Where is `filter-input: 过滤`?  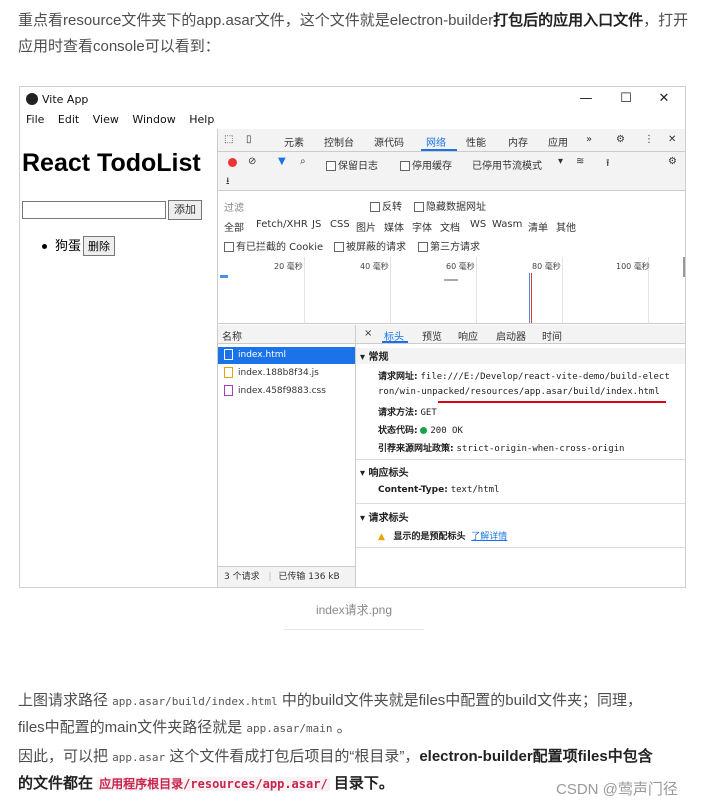
filter-input: 过滤 is located at coordinates (234, 206).